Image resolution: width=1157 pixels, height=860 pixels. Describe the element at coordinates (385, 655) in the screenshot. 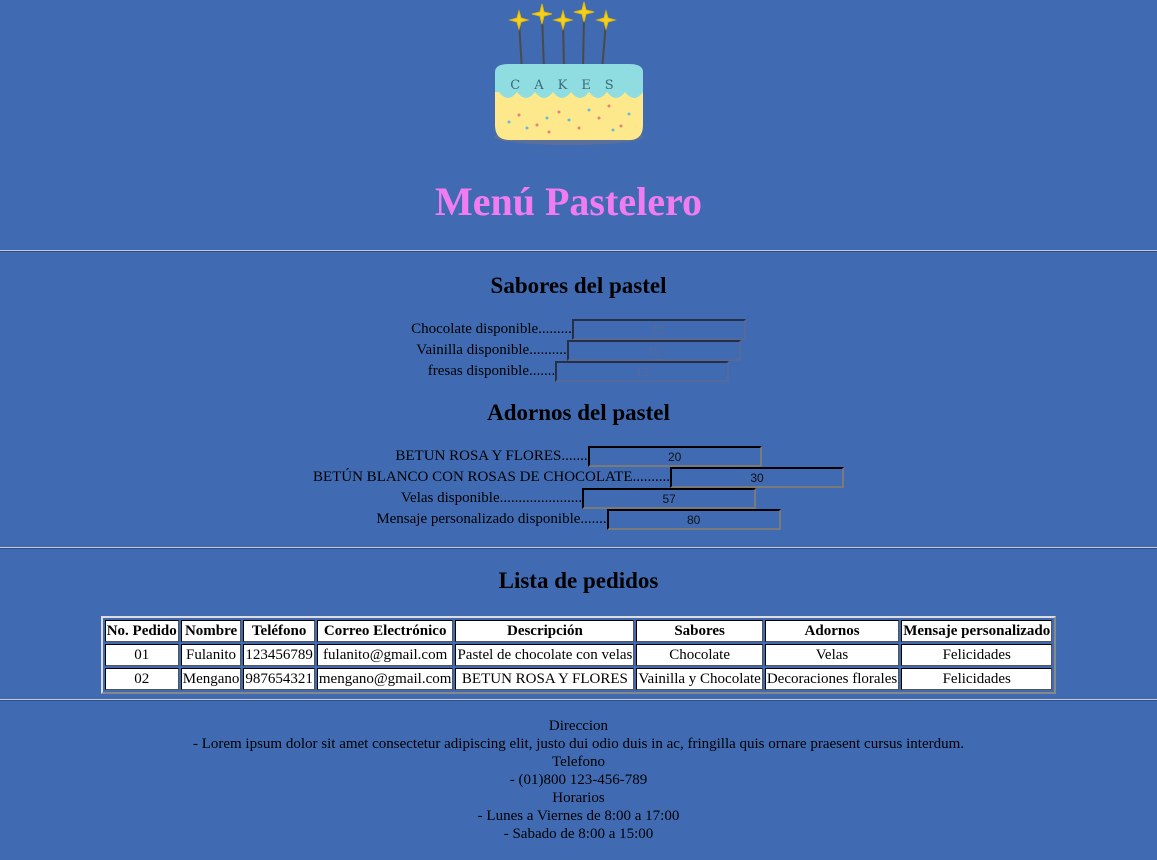

I see `table-cell: fulanito@gmail.com` at that location.